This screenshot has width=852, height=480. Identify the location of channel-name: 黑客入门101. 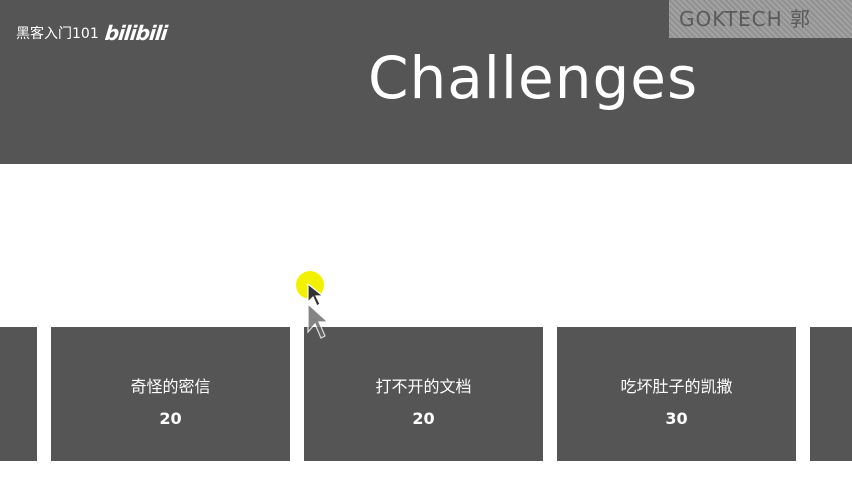
(57, 34).